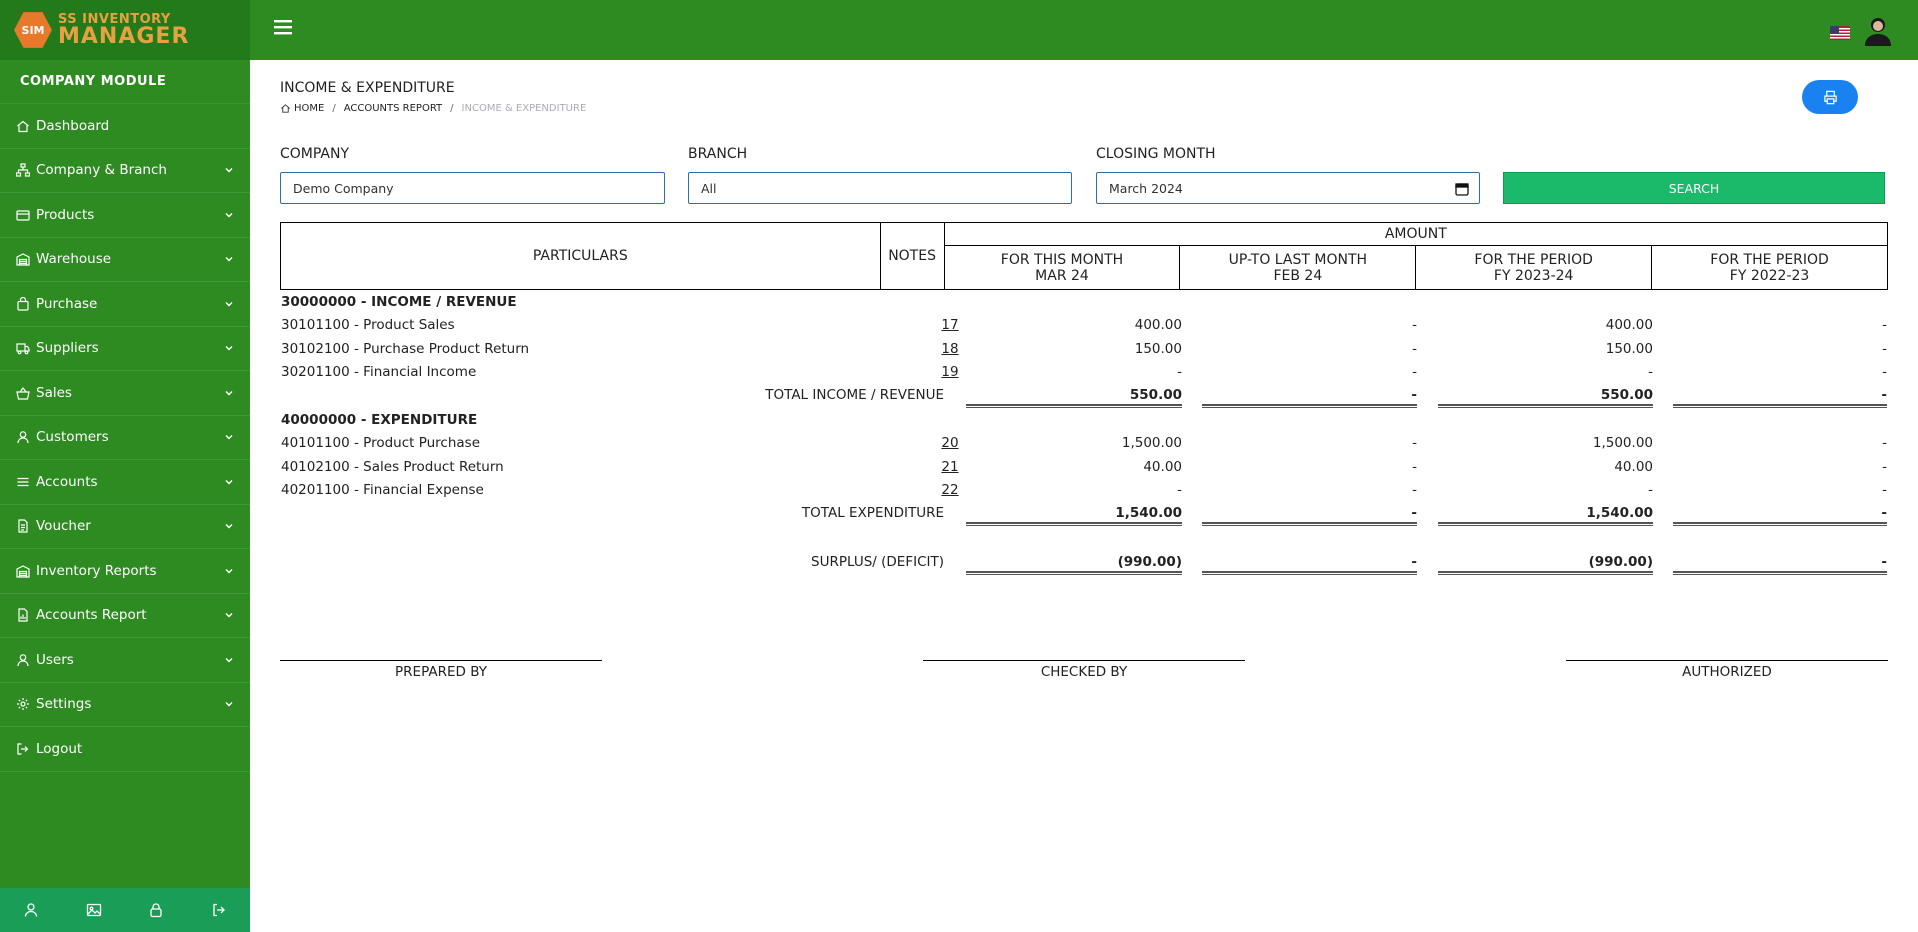 The height and width of the screenshot is (932, 1918). What do you see at coordinates (1622, 443) in the screenshot?
I see `amount-cell: 1,500.00` at bounding box center [1622, 443].